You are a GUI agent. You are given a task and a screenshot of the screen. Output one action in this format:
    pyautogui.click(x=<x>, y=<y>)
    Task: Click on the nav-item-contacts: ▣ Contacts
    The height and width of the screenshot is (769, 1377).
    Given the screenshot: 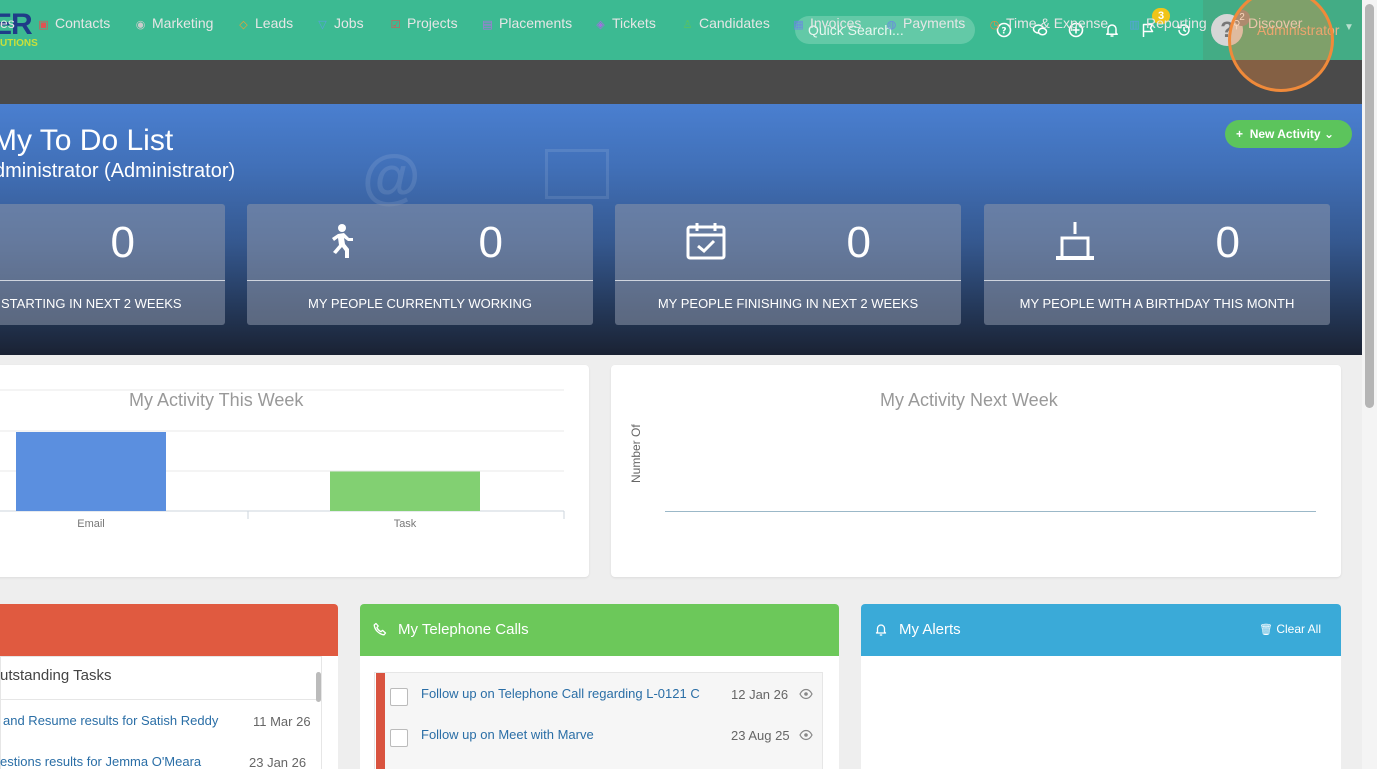 What is the action you would take?
    pyautogui.click(x=74, y=23)
    